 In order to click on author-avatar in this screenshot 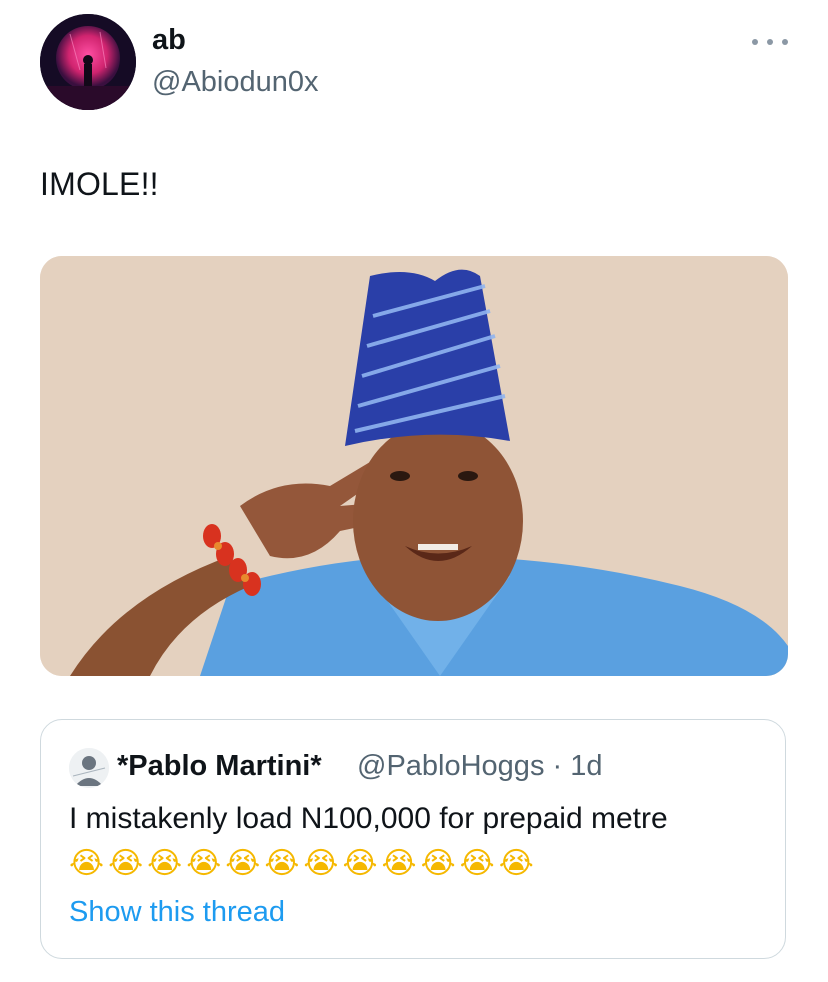, I will do `click(88, 62)`.